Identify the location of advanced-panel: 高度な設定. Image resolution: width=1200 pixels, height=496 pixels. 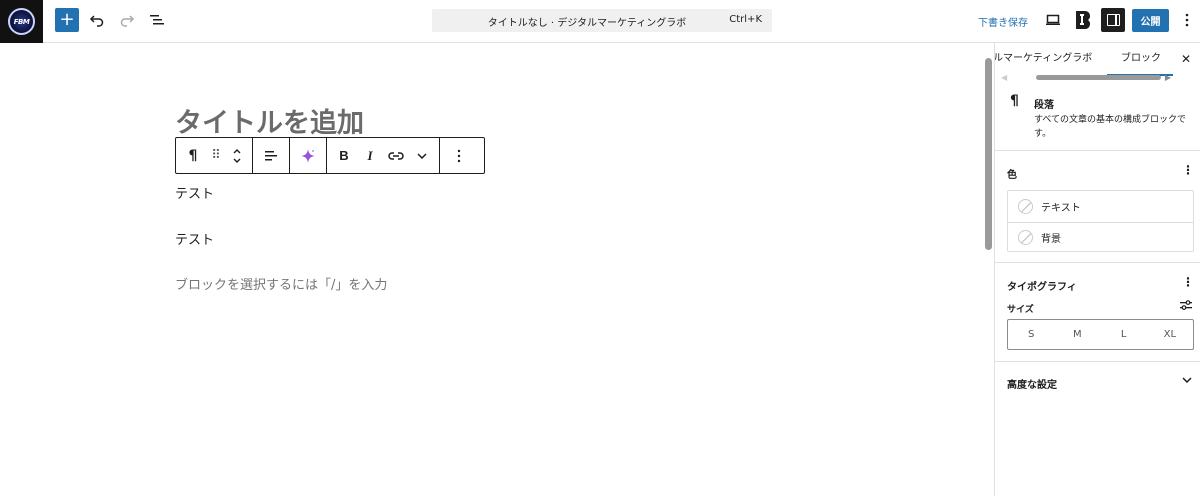
(1097, 382).